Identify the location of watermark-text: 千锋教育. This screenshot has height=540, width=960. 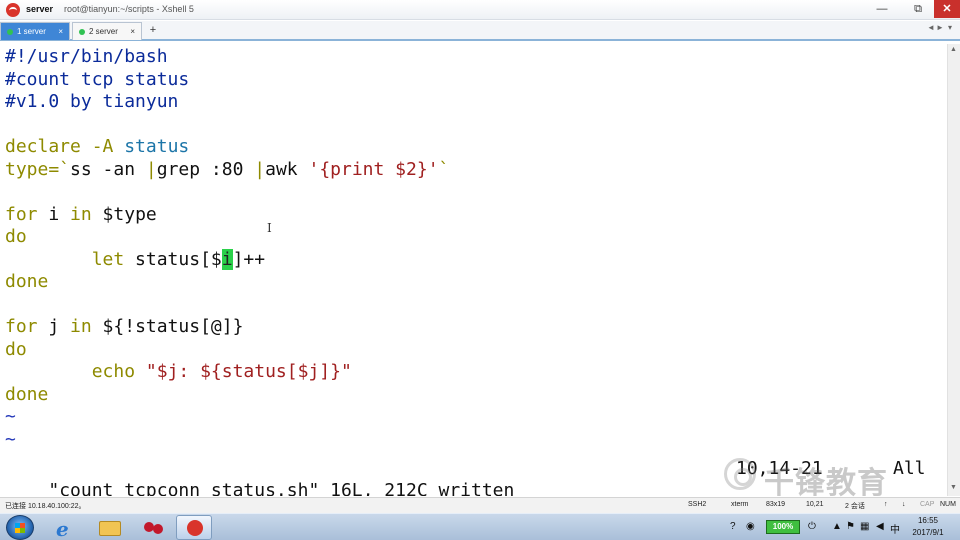
(826, 483).